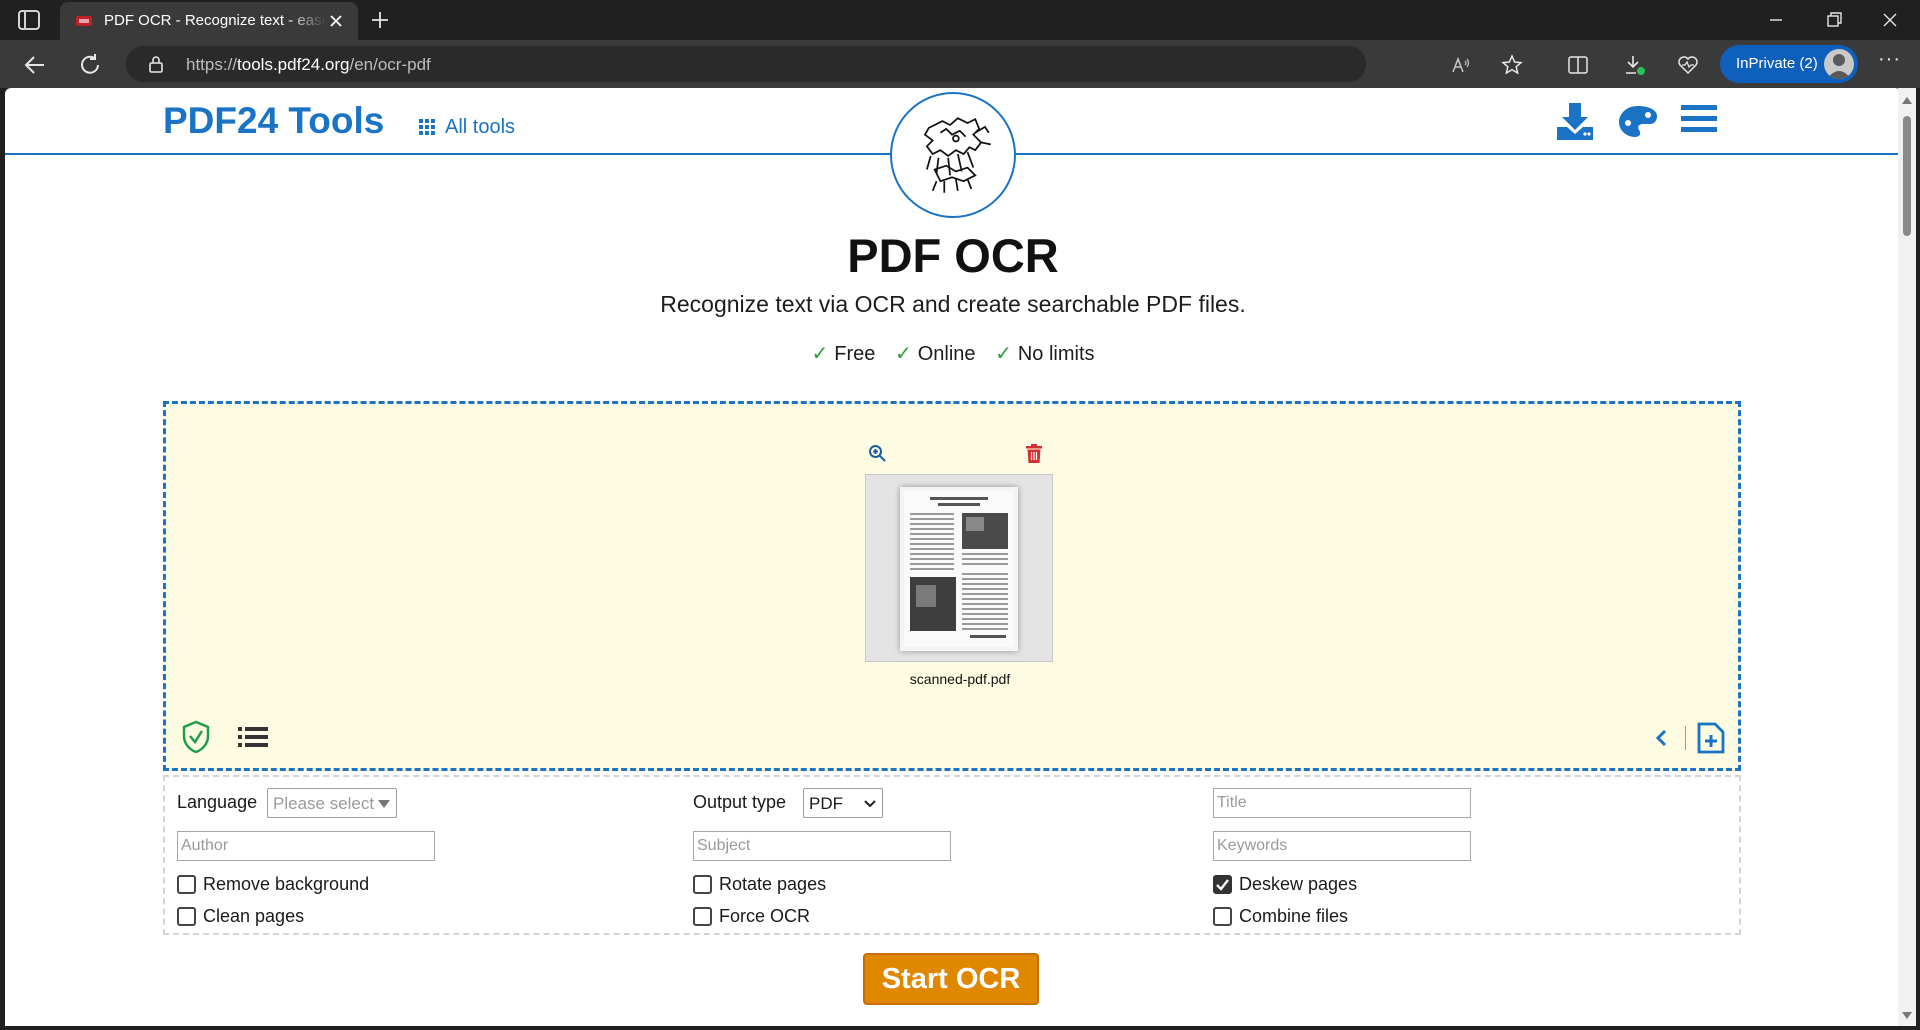 This screenshot has width=1920, height=1030. Describe the element at coordinates (186, 916) in the screenshot. I see `clean-pages-checkbox` at that location.